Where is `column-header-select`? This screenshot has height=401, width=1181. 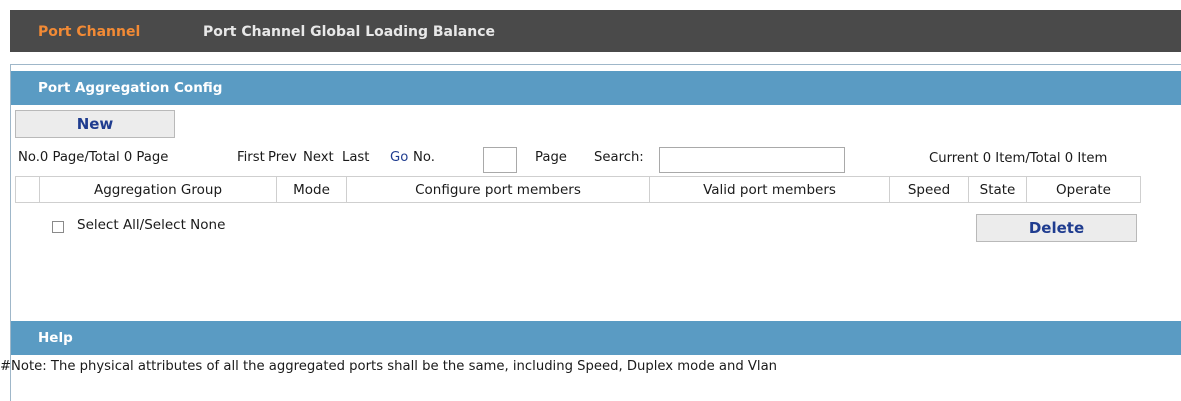
column-header-select is located at coordinates (27, 189).